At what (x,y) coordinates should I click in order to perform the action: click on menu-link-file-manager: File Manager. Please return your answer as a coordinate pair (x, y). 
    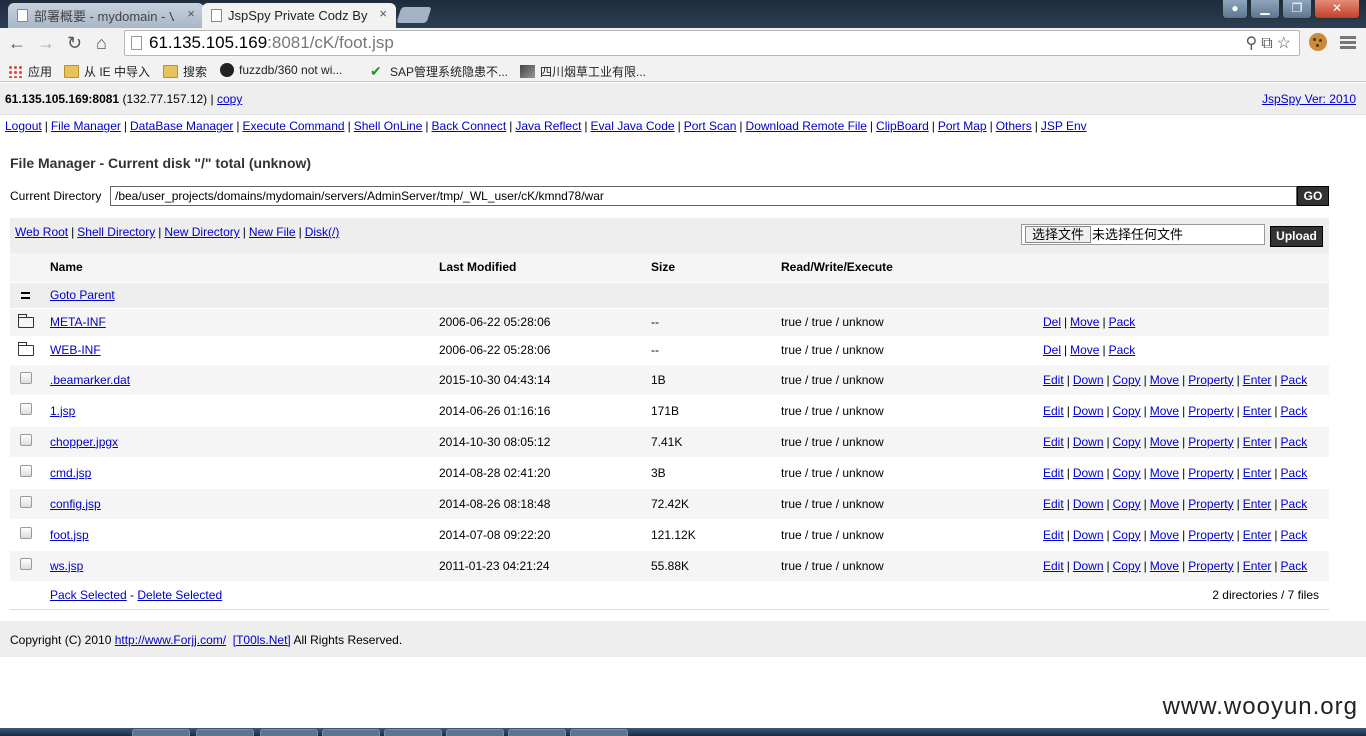
    Looking at the image, I should click on (86, 126).